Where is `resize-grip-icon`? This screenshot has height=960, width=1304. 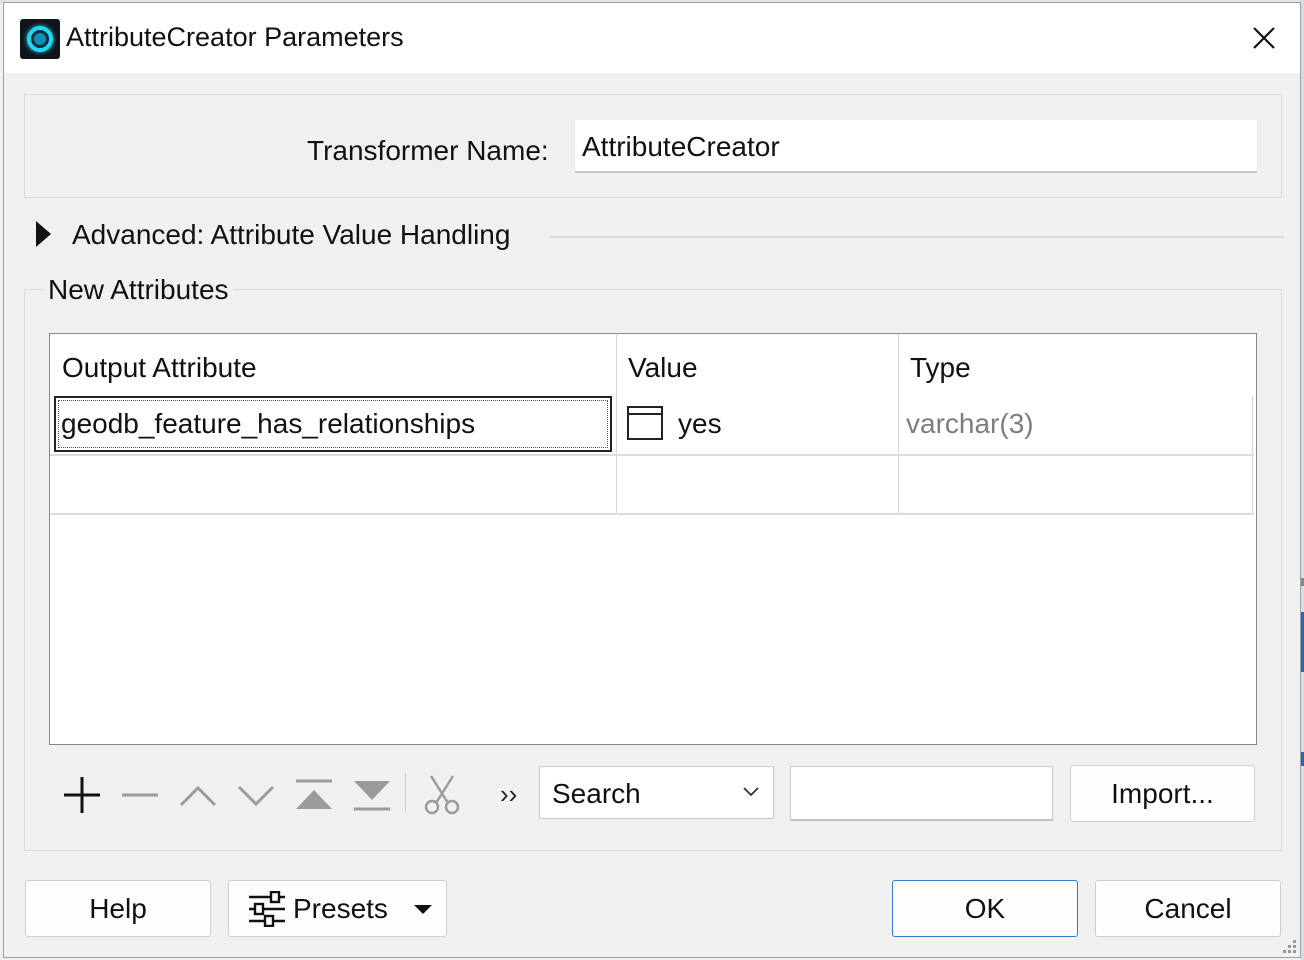 resize-grip-icon is located at coordinates (1288, 945).